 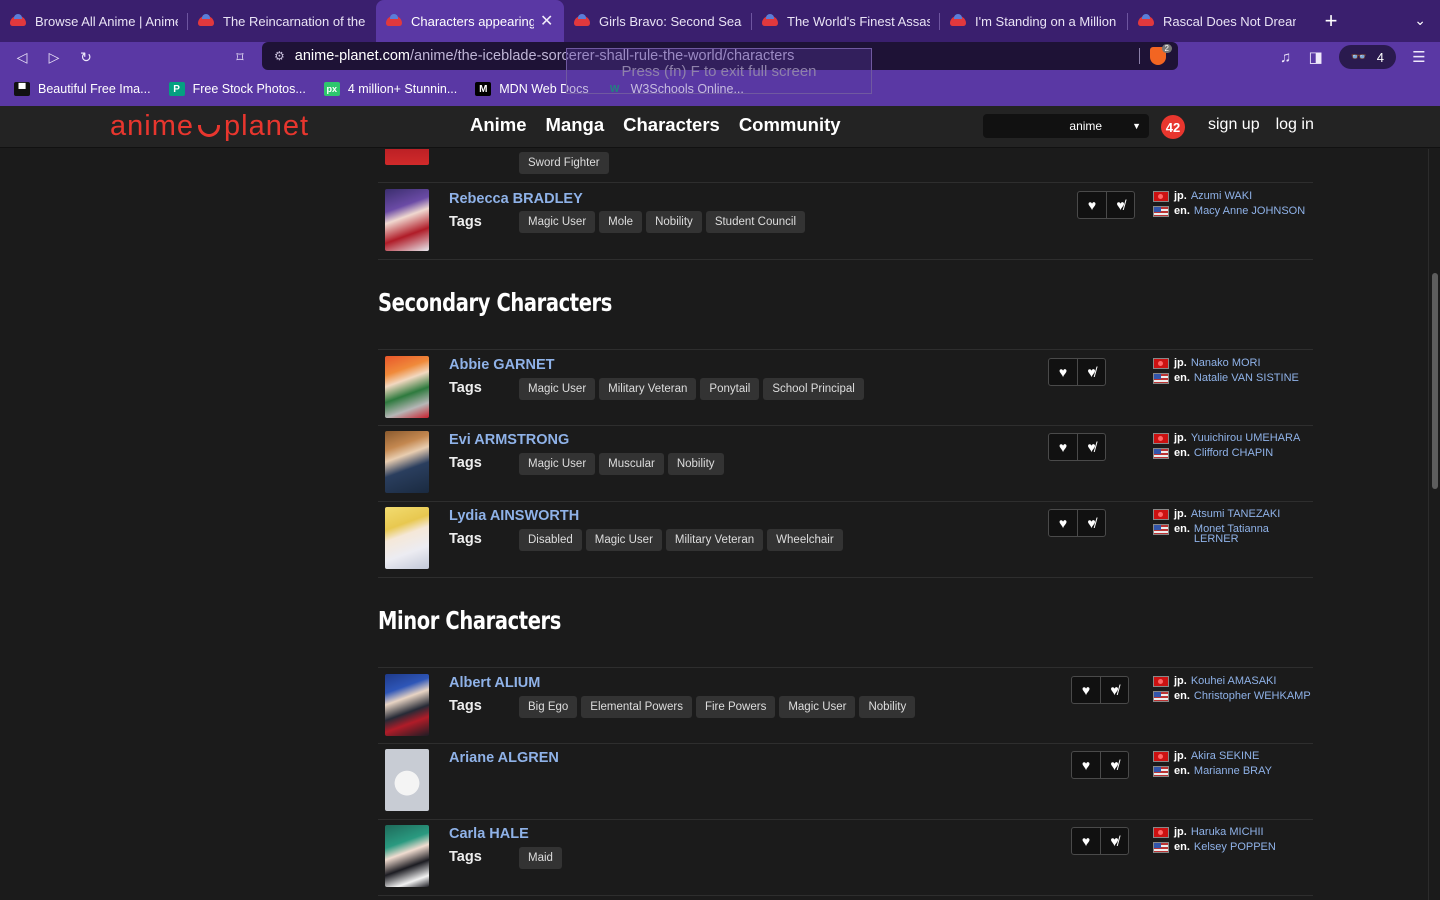 What do you see at coordinates (1331, 21) in the screenshot?
I see `new-tab-icon: +` at bounding box center [1331, 21].